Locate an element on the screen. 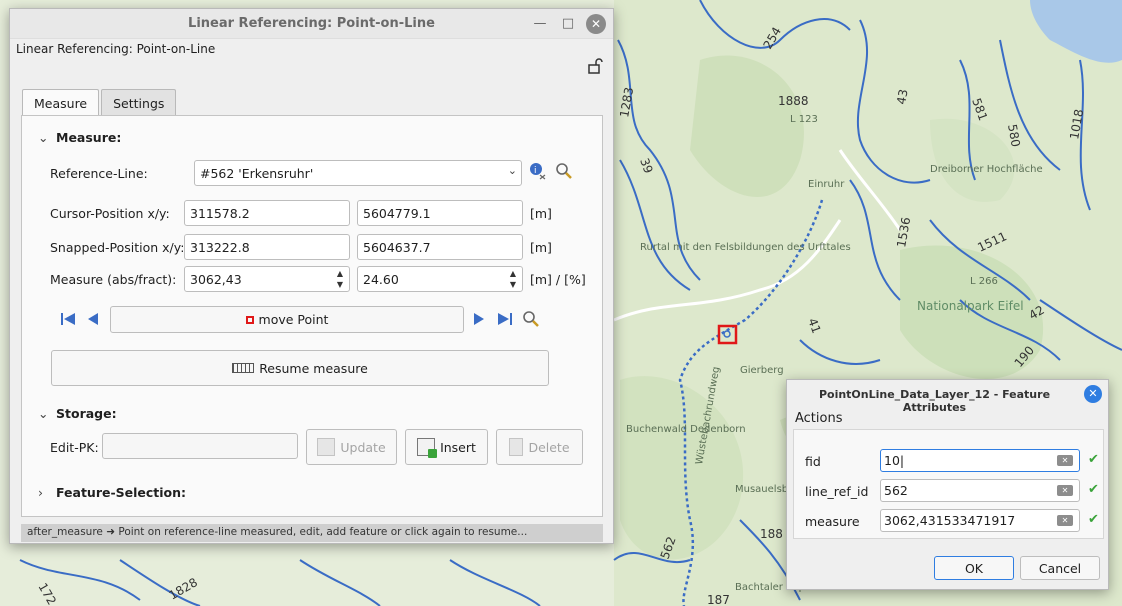 The image size is (1122, 606). field-label-measure: measure is located at coordinates (832, 521).